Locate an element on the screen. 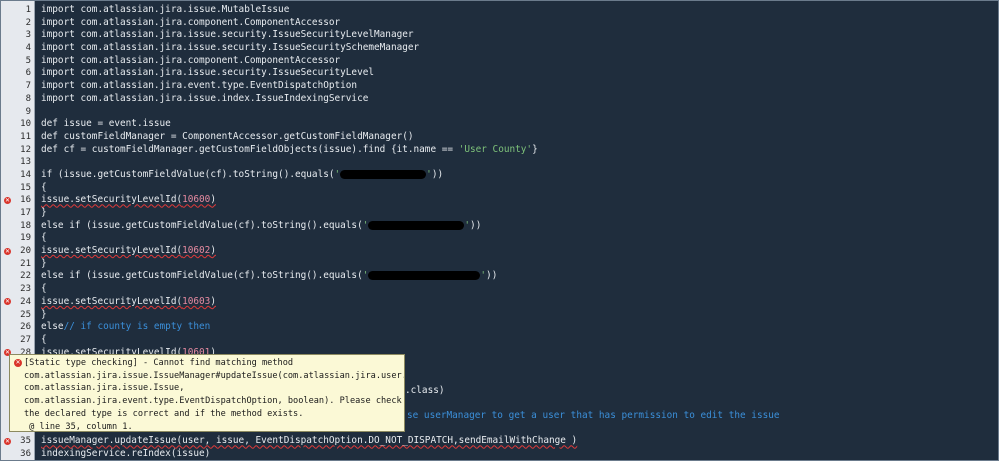 The width and height of the screenshot is (999, 461). number-literal: 10602 is located at coordinates (196, 251).